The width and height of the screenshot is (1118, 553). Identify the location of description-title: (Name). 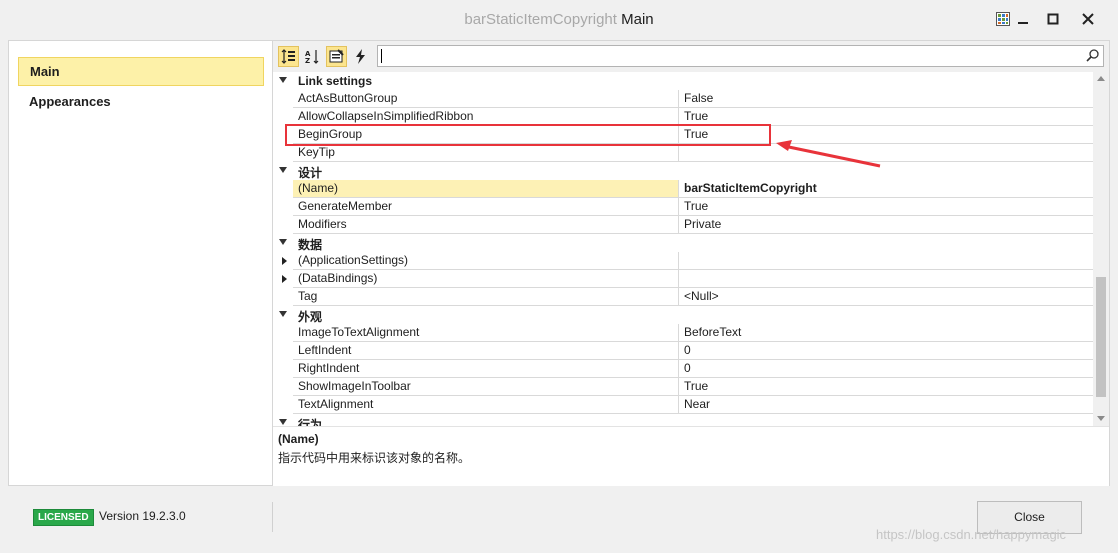
(298, 439).